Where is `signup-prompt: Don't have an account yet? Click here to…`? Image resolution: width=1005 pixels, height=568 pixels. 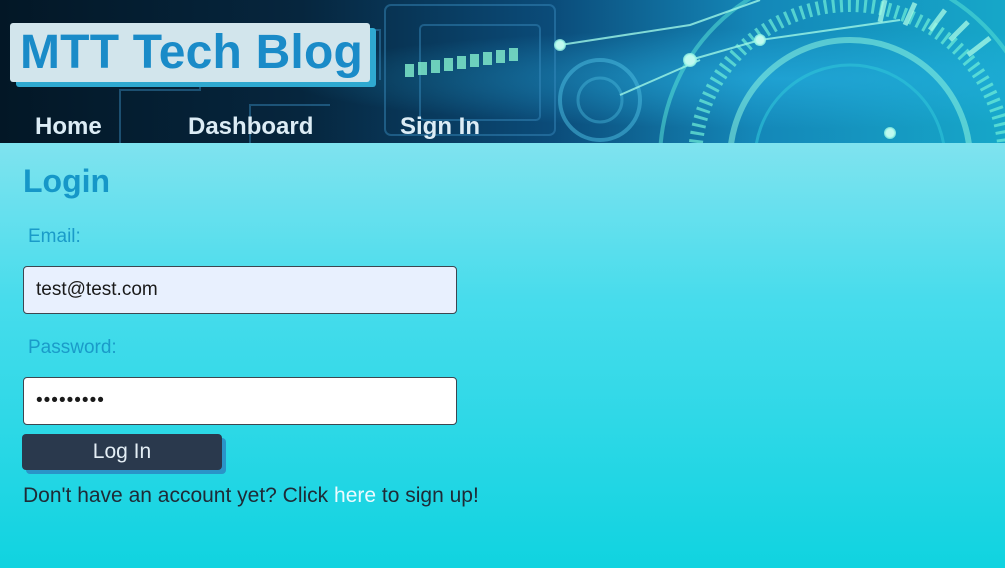 signup-prompt: Don't have an account yet? Click here to… is located at coordinates (251, 496).